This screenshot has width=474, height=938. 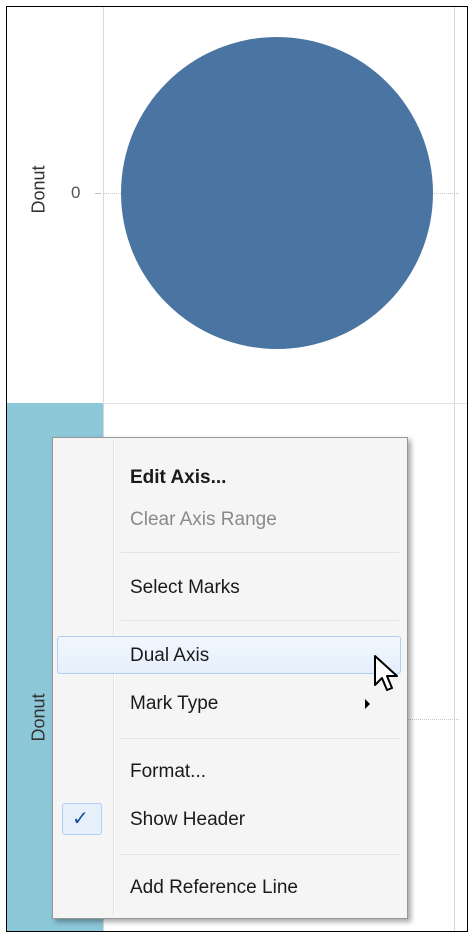 What do you see at coordinates (285, 403) in the screenshot?
I see `pane-divider` at bounding box center [285, 403].